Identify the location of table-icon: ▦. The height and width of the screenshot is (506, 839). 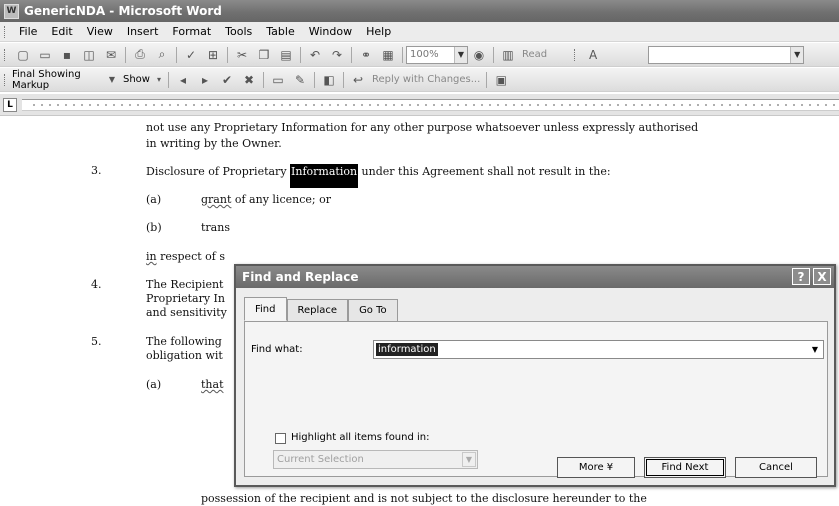
(388, 55).